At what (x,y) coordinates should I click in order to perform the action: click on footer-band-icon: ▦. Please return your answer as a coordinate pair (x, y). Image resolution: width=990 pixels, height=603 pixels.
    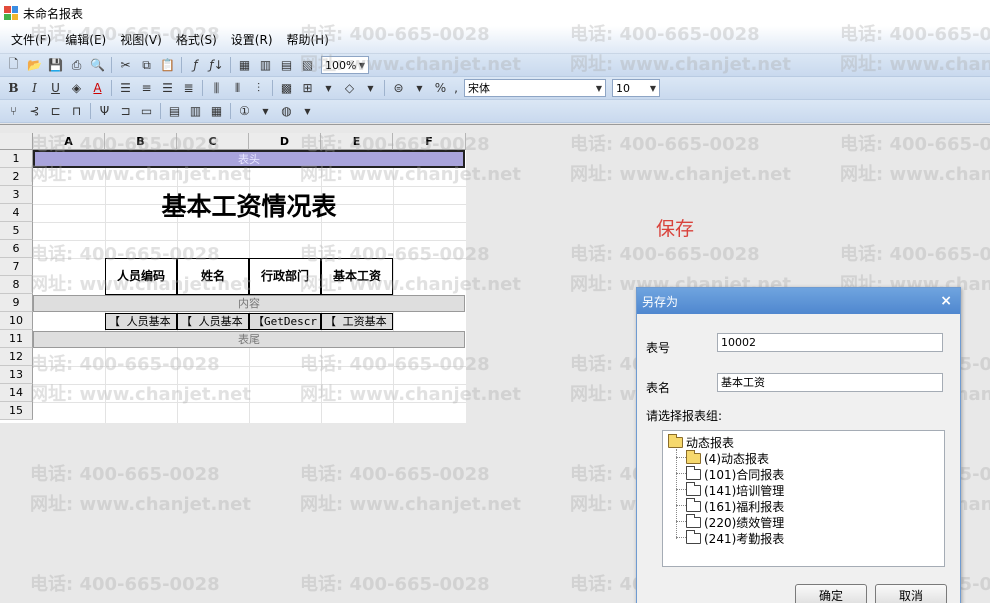
    Looking at the image, I should click on (216, 111).